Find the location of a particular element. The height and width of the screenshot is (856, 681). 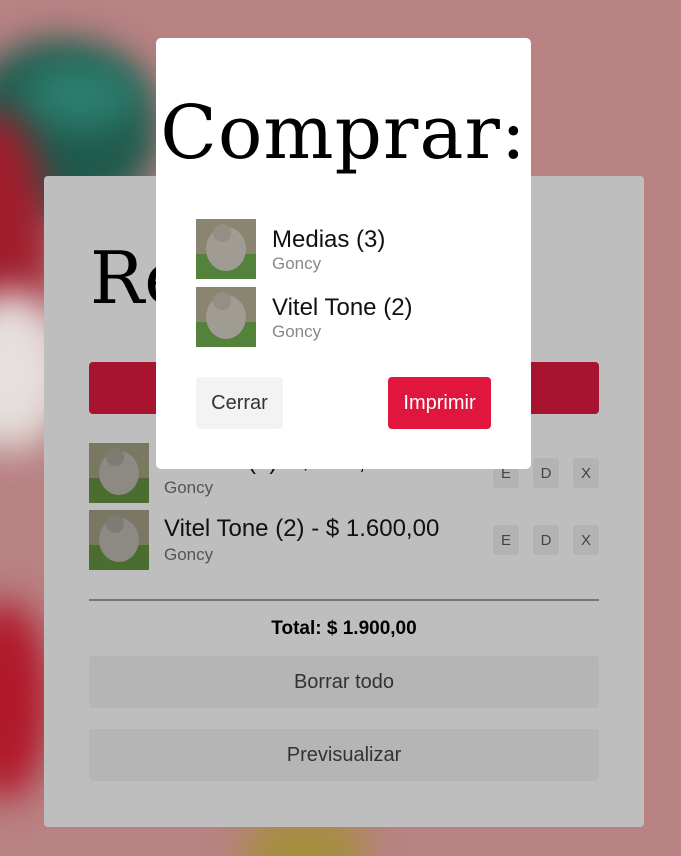

preview-button: Previsualizar is located at coordinates (344, 755).